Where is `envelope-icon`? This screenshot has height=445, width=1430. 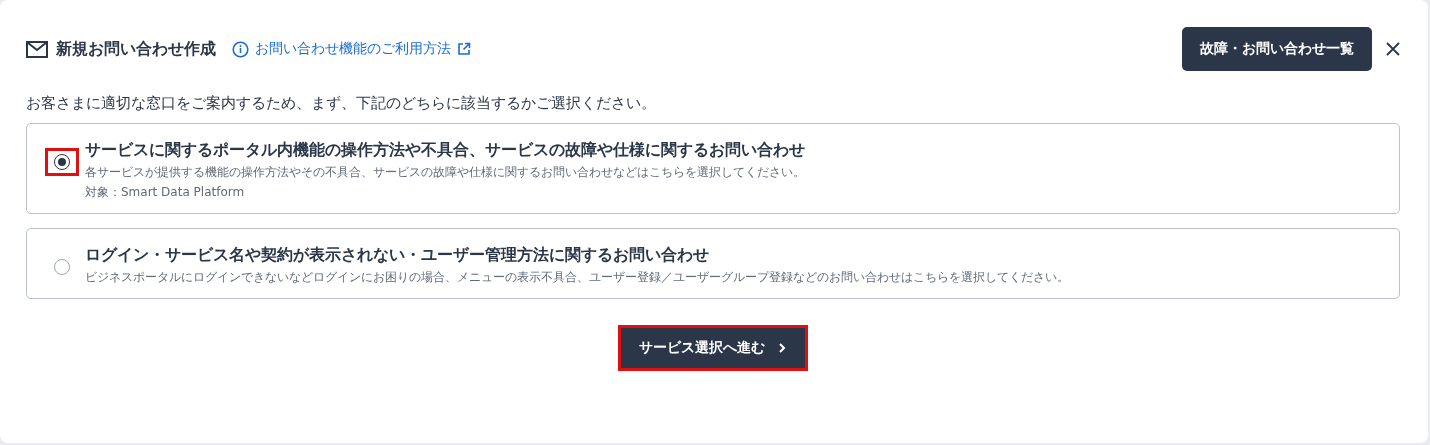 envelope-icon is located at coordinates (37, 49).